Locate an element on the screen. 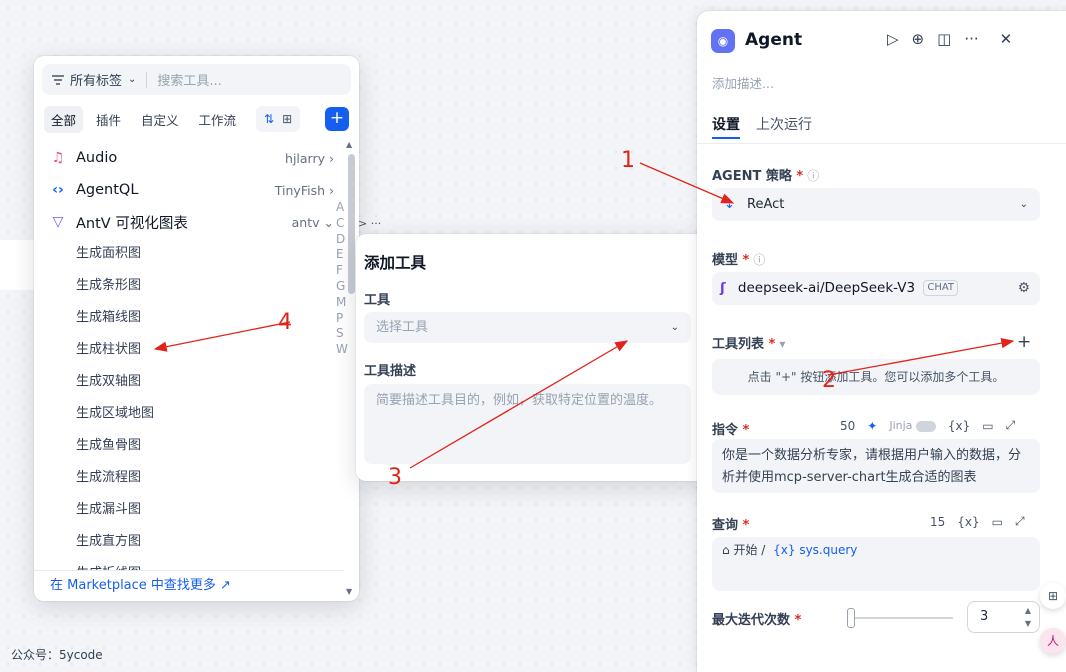 The image size is (1066, 672). tool-item-dual-axes: 生成双轴图 is located at coordinates (189, 382).